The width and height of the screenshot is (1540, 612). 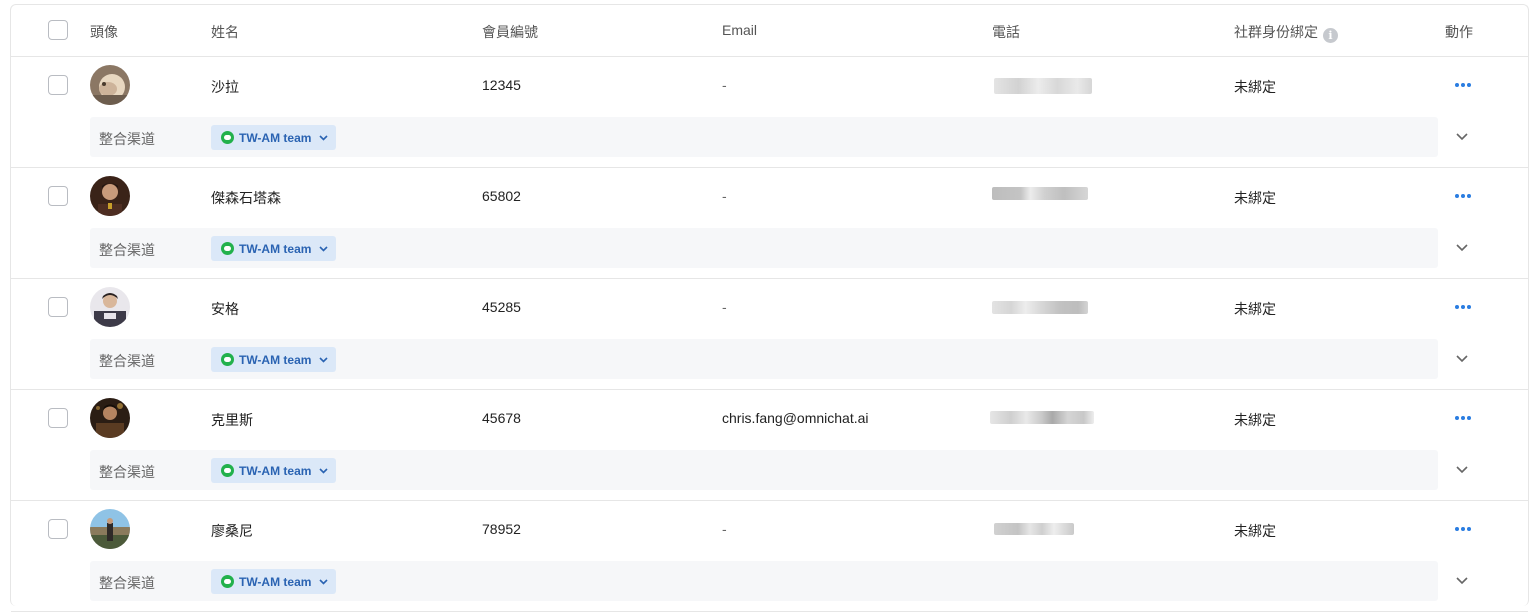 I want to click on member-id-cell: 45678, so click(x=501, y=418).